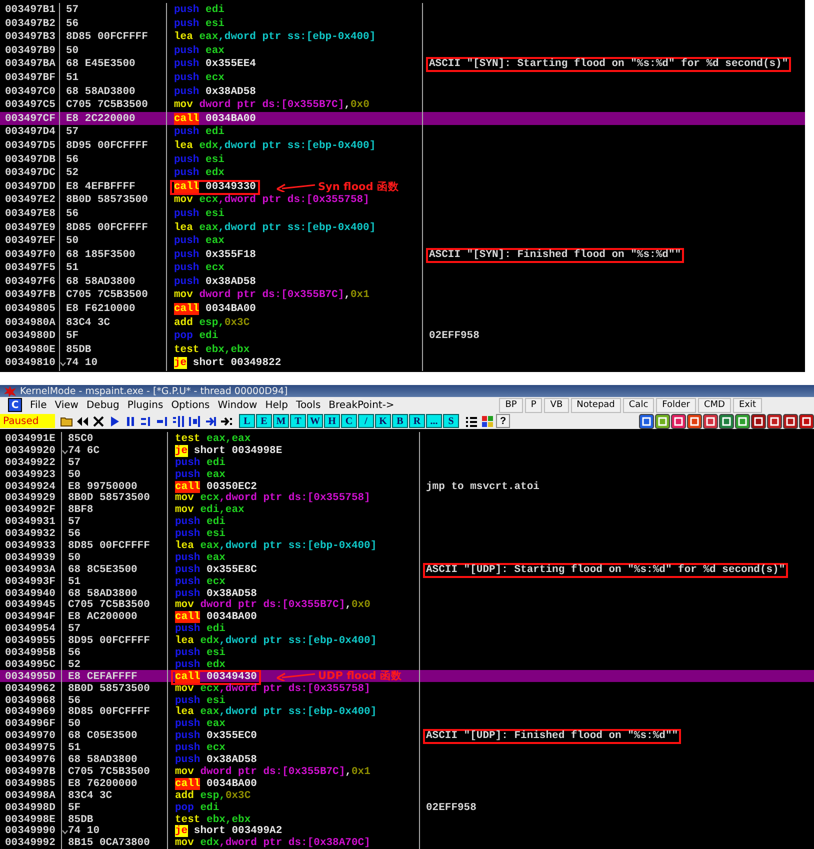 This screenshot has height=849, width=814. I want to click on help-button: ?, so click(503, 421).